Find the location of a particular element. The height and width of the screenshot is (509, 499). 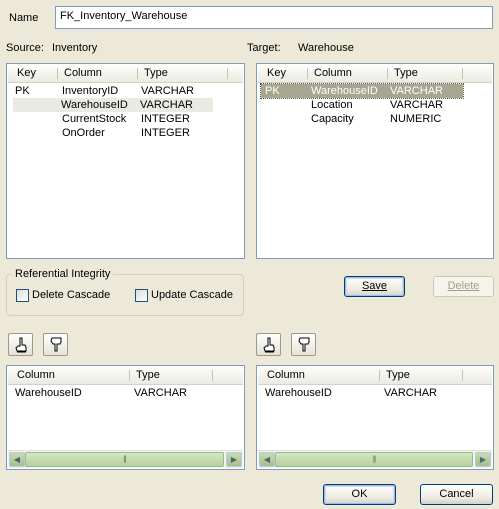

name-label: Name is located at coordinates (24, 18).